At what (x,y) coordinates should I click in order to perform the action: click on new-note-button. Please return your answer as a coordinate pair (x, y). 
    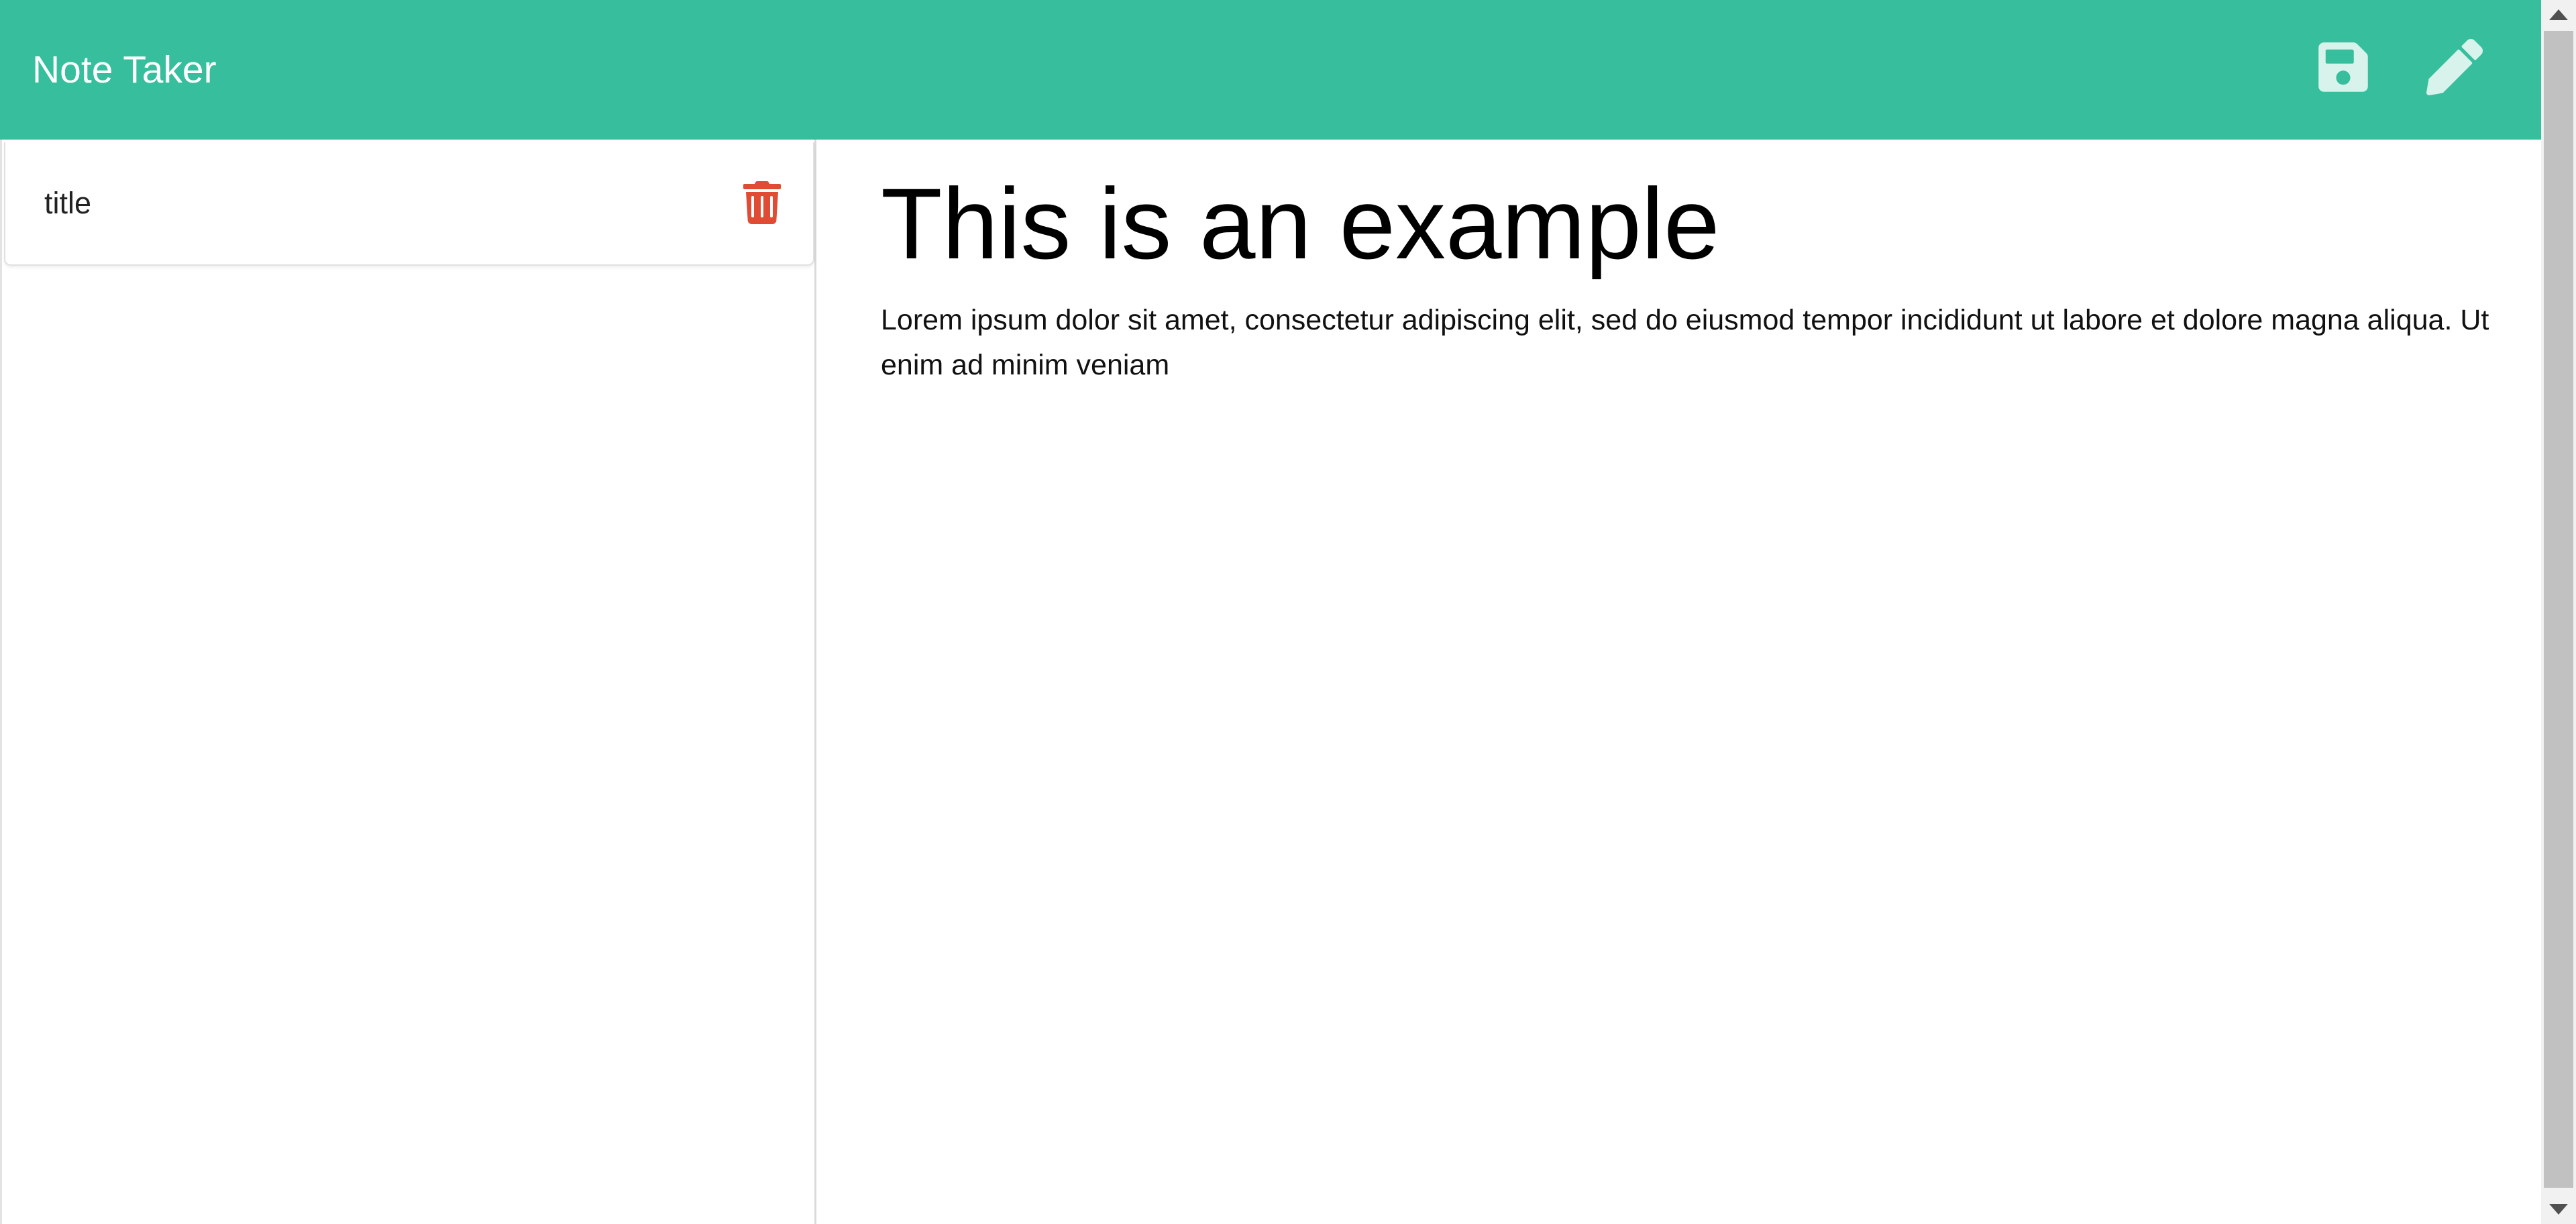
    Looking at the image, I should click on (2454, 67).